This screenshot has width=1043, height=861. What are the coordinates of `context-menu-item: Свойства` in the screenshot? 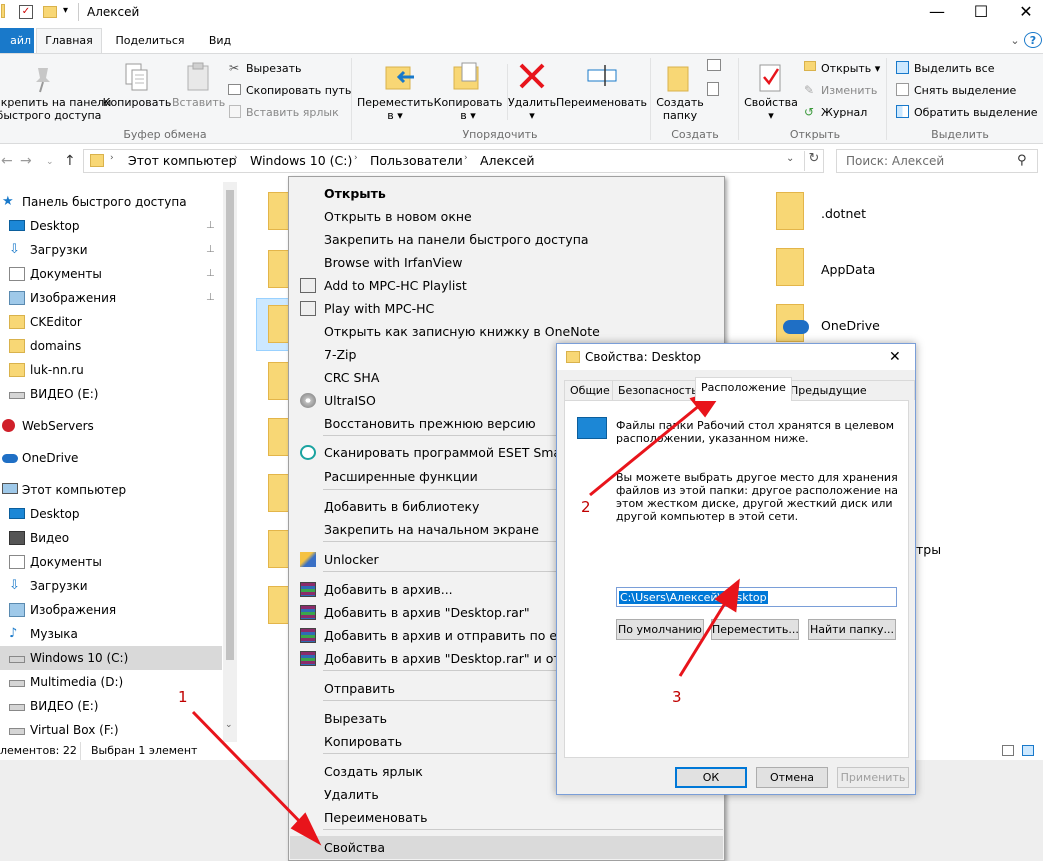 It's located at (506, 847).